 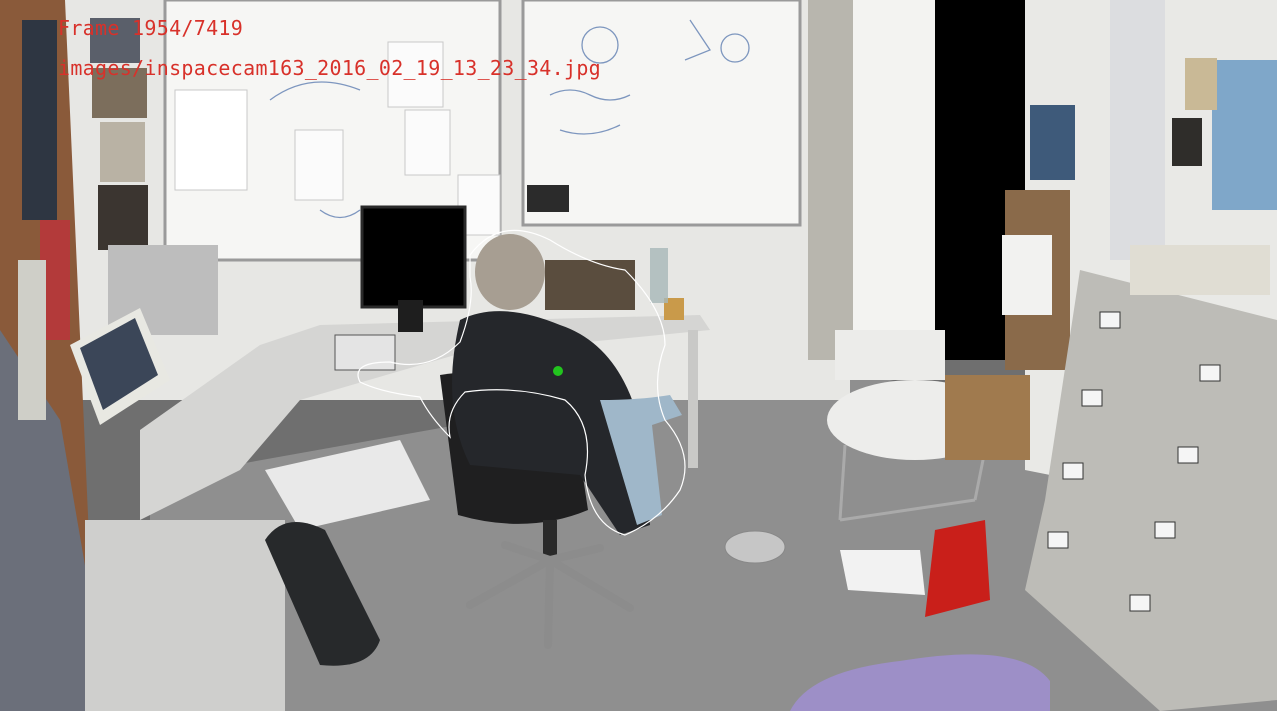 I want to click on person-head, so click(x=510, y=272).